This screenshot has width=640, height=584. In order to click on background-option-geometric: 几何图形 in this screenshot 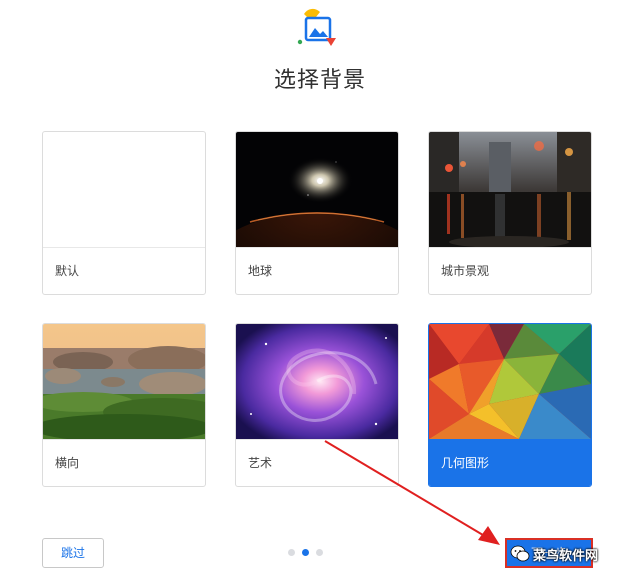, I will do `click(510, 405)`.